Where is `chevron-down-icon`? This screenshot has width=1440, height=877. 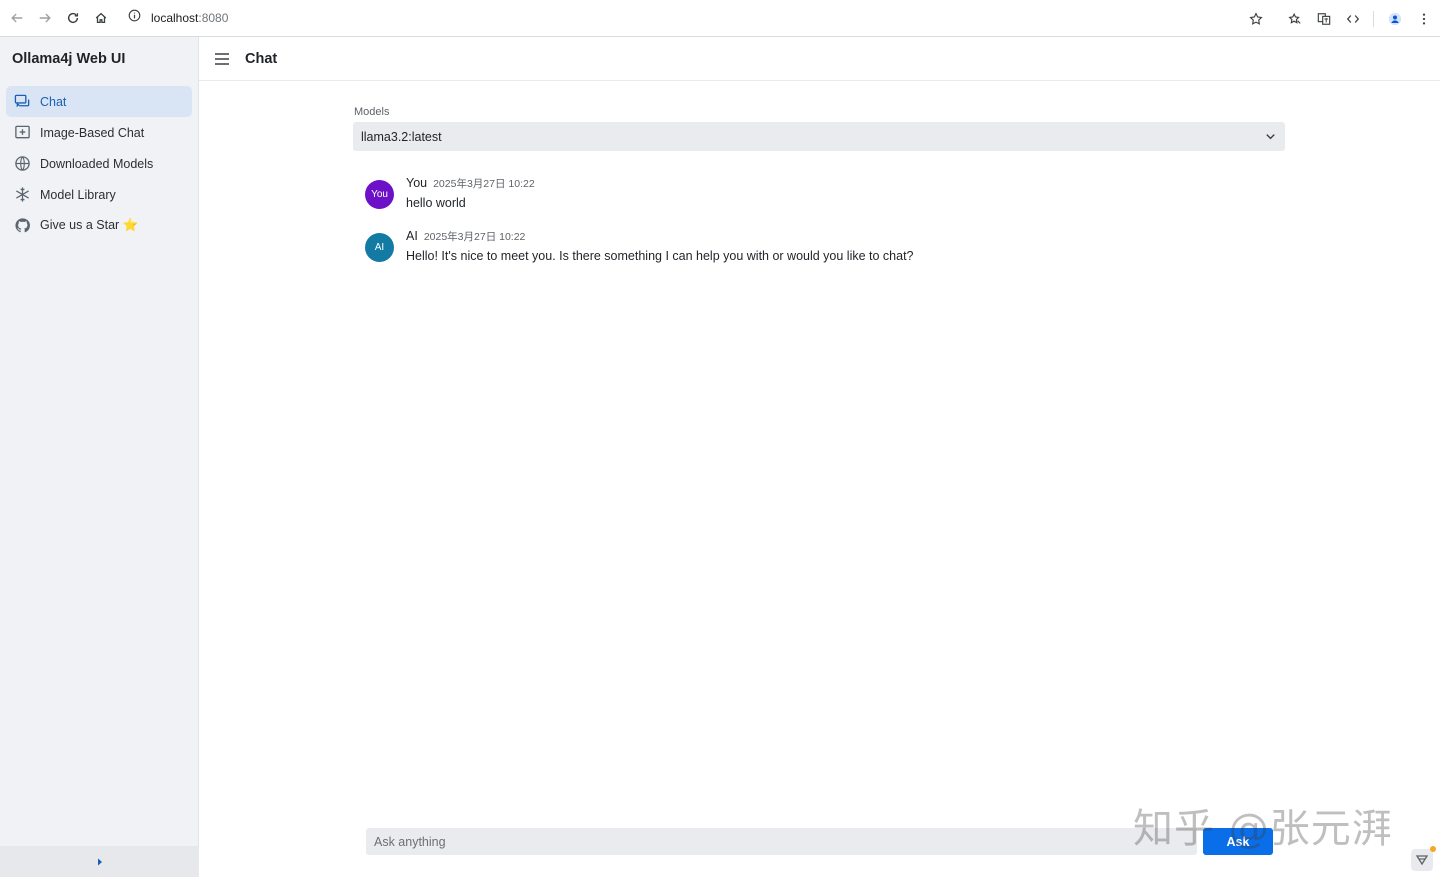
chevron-down-icon is located at coordinates (1270, 137).